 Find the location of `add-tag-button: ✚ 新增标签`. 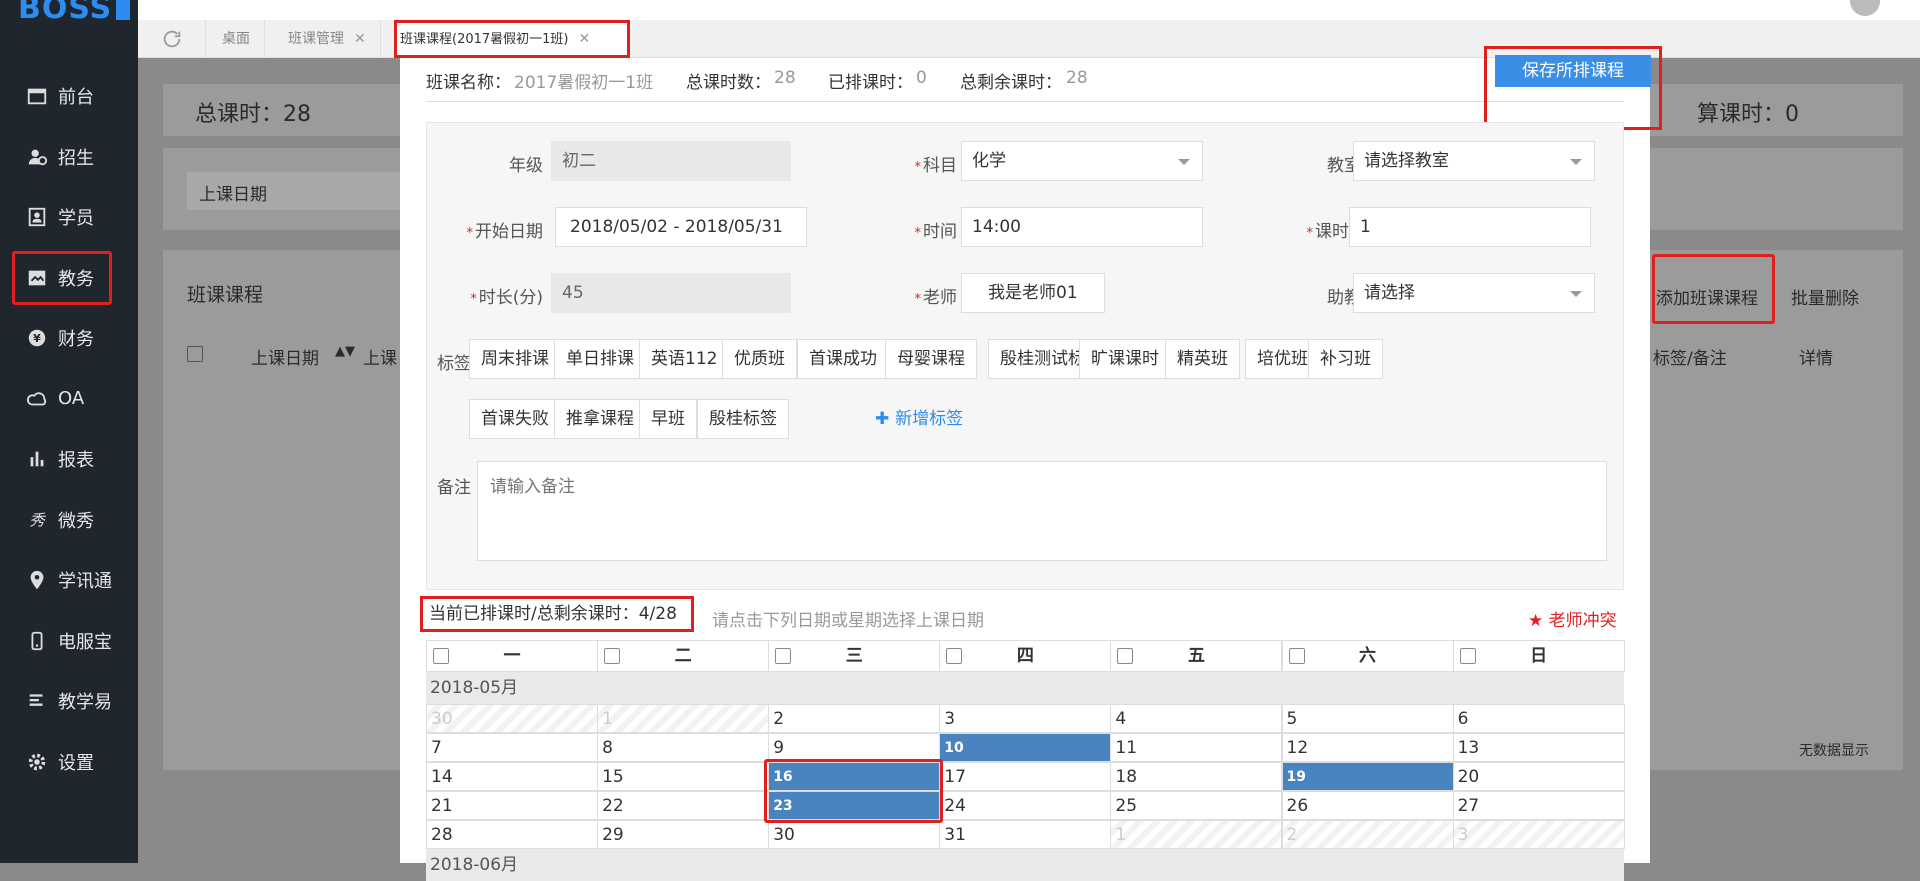

add-tag-button: ✚ 新增标签 is located at coordinates (919, 419).